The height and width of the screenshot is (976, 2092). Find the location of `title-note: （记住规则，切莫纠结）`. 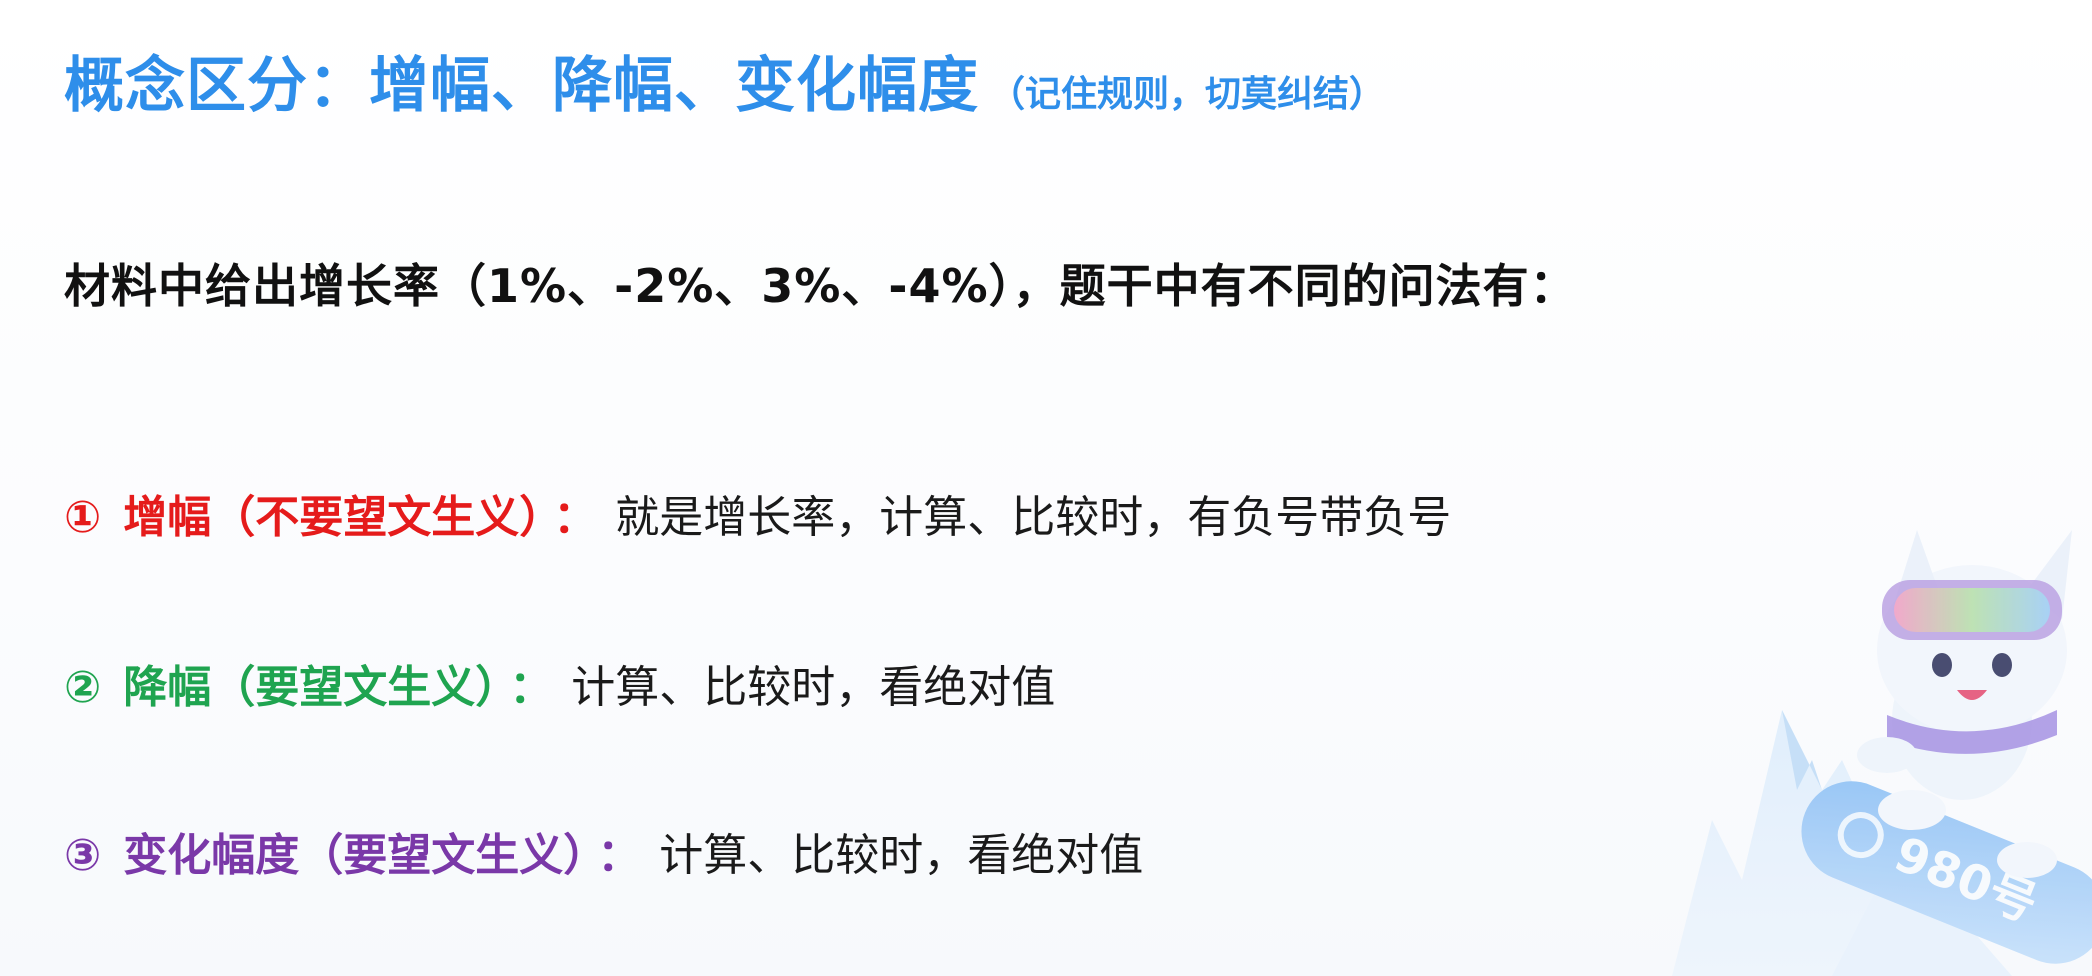

title-note: （记住规则，切莫纠结） is located at coordinates (1187, 94).